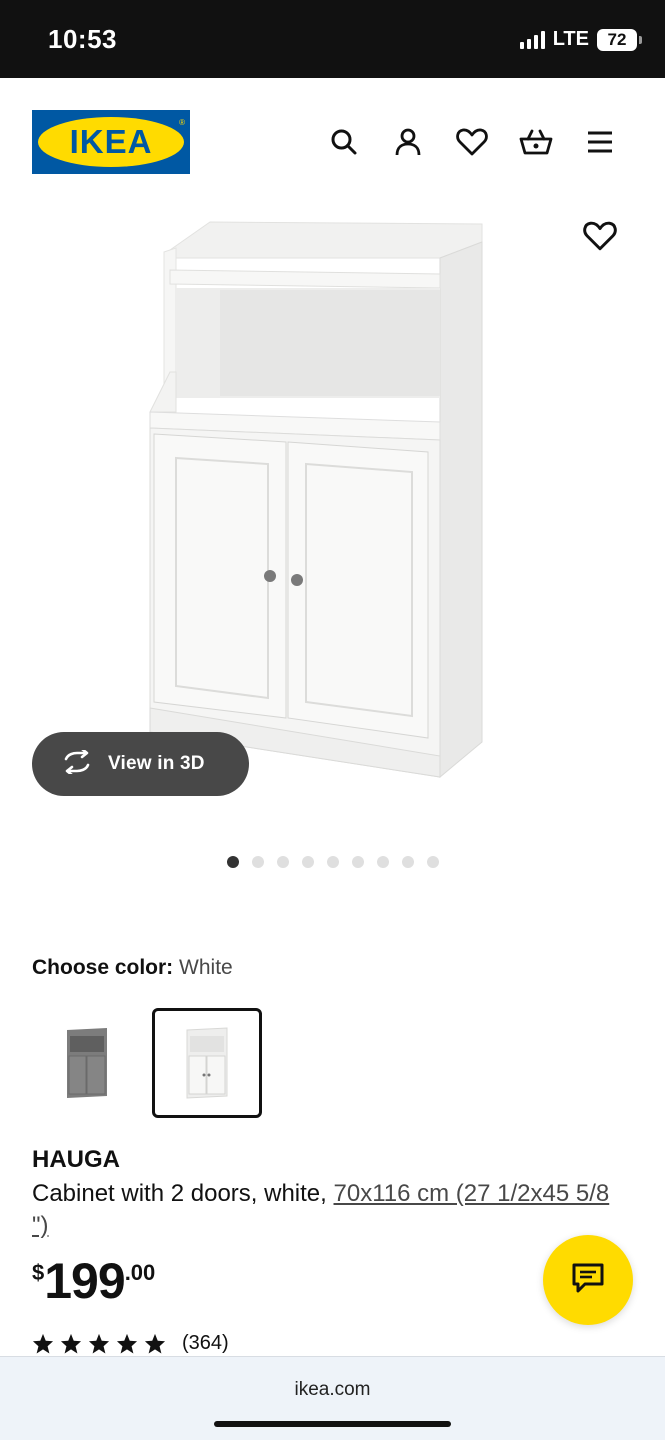 The height and width of the screenshot is (1440, 665). Describe the element at coordinates (344, 142) in the screenshot. I see `search-icon` at that location.